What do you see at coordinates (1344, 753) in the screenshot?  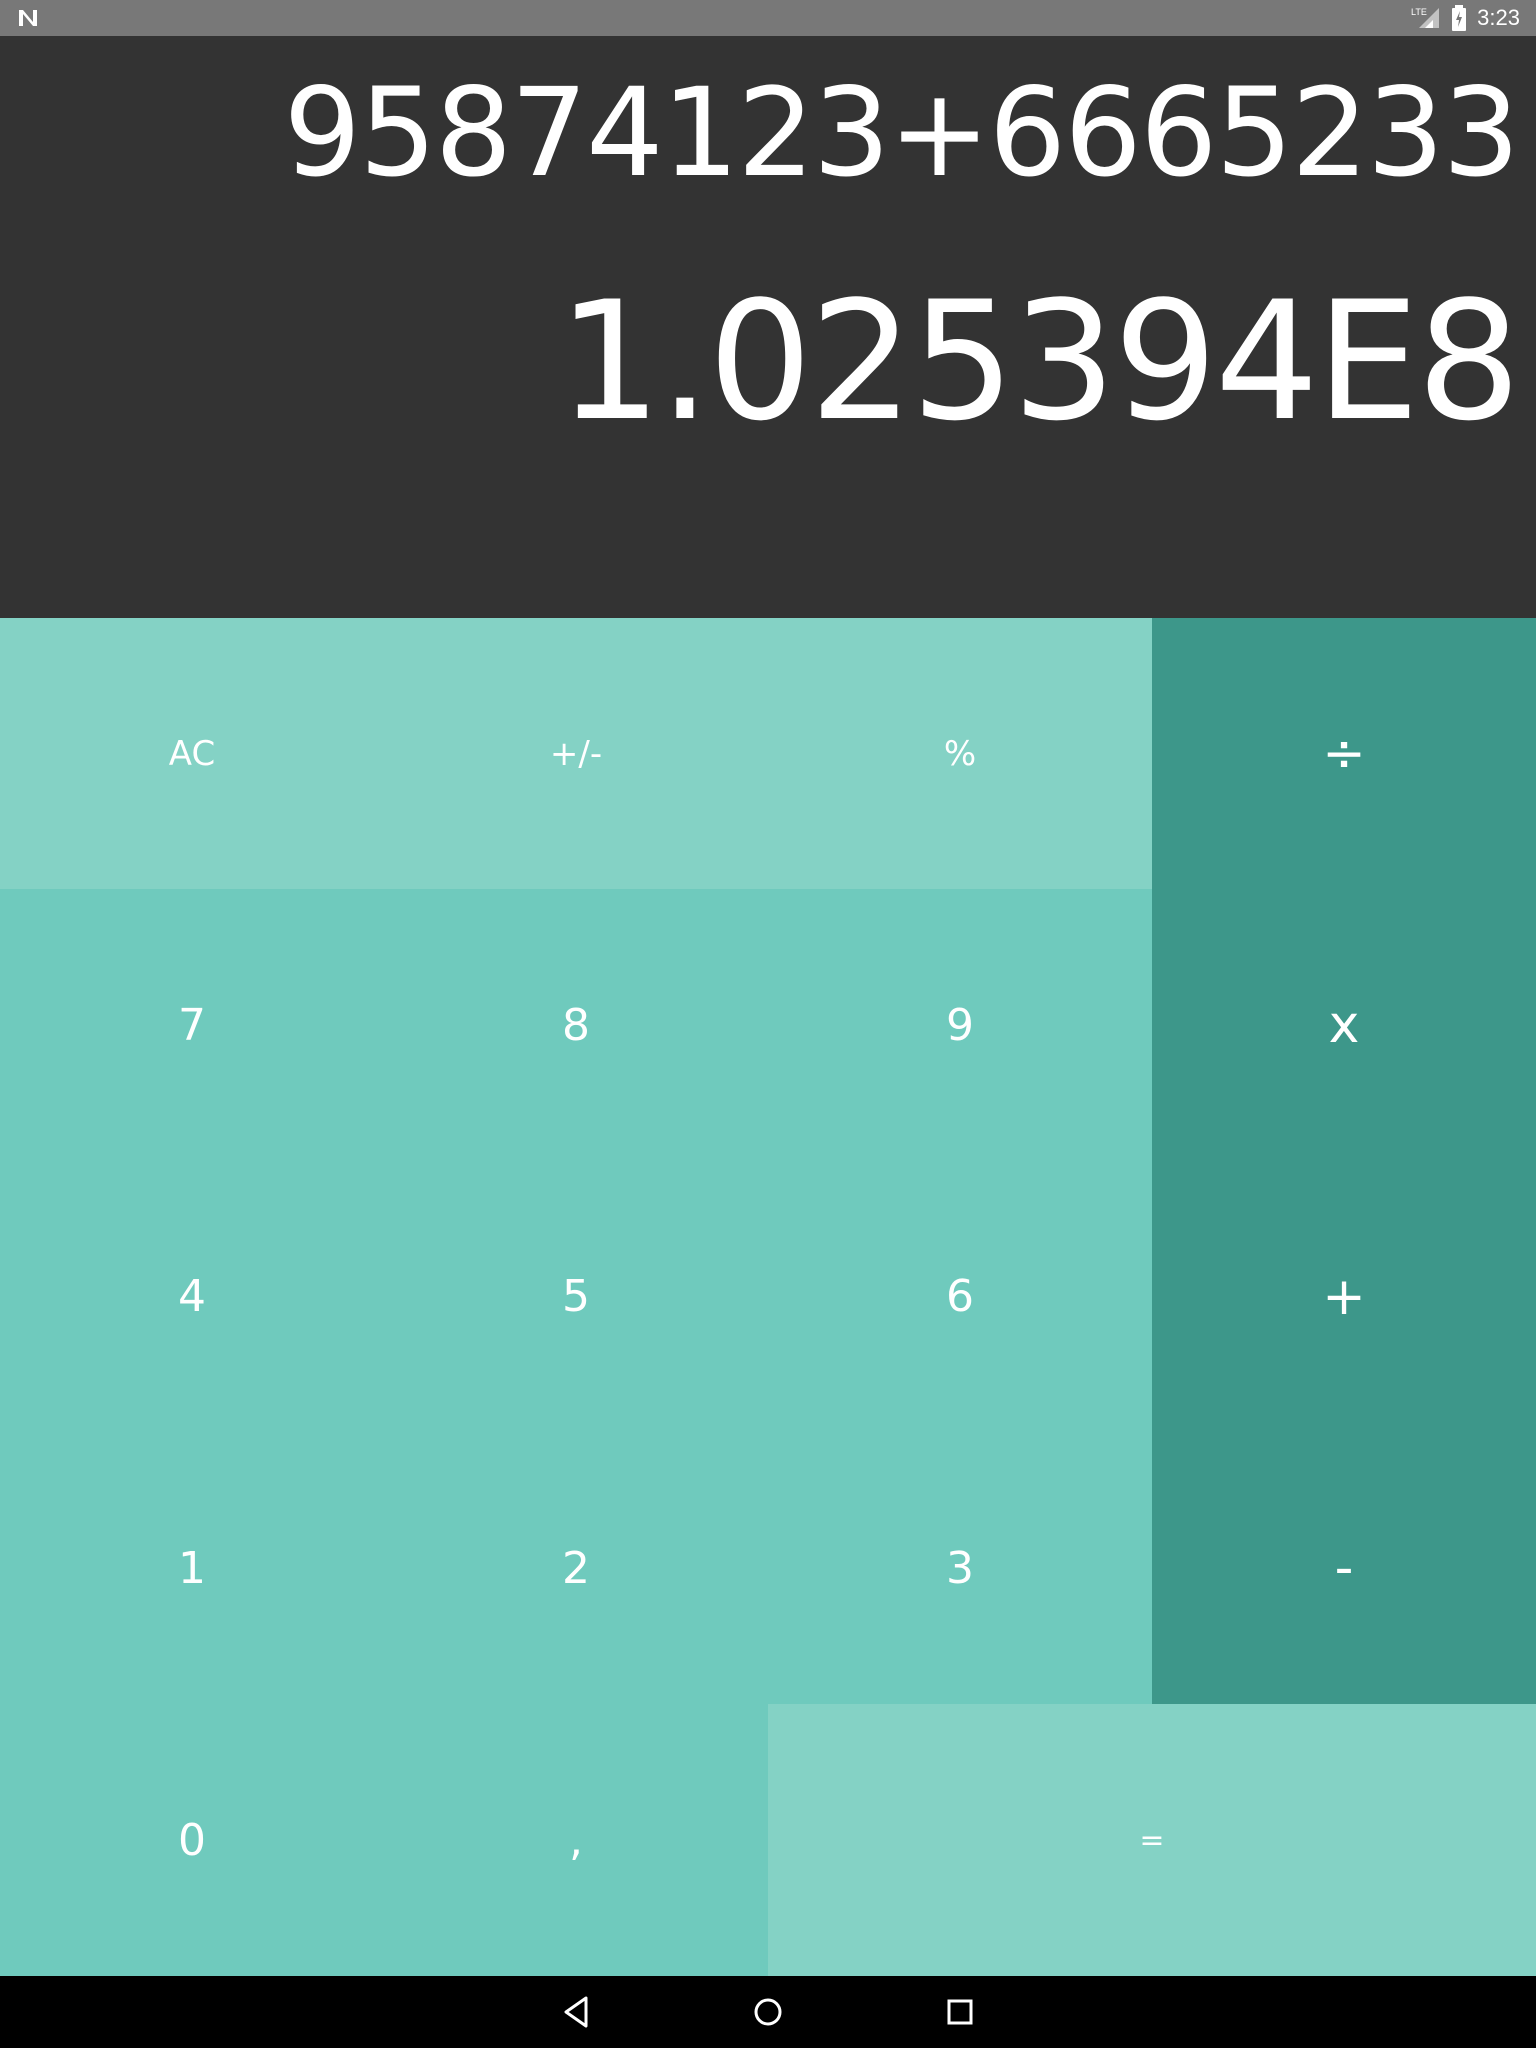 I see `divide-button: ÷` at bounding box center [1344, 753].